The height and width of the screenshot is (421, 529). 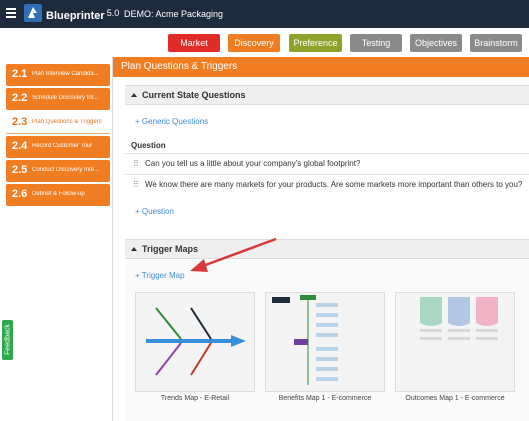 What do you see at coordinates (174, 14) in the screenshot?
I see `demo-label: DEMO: Acme Packaging` at bounding box center [174, 14].